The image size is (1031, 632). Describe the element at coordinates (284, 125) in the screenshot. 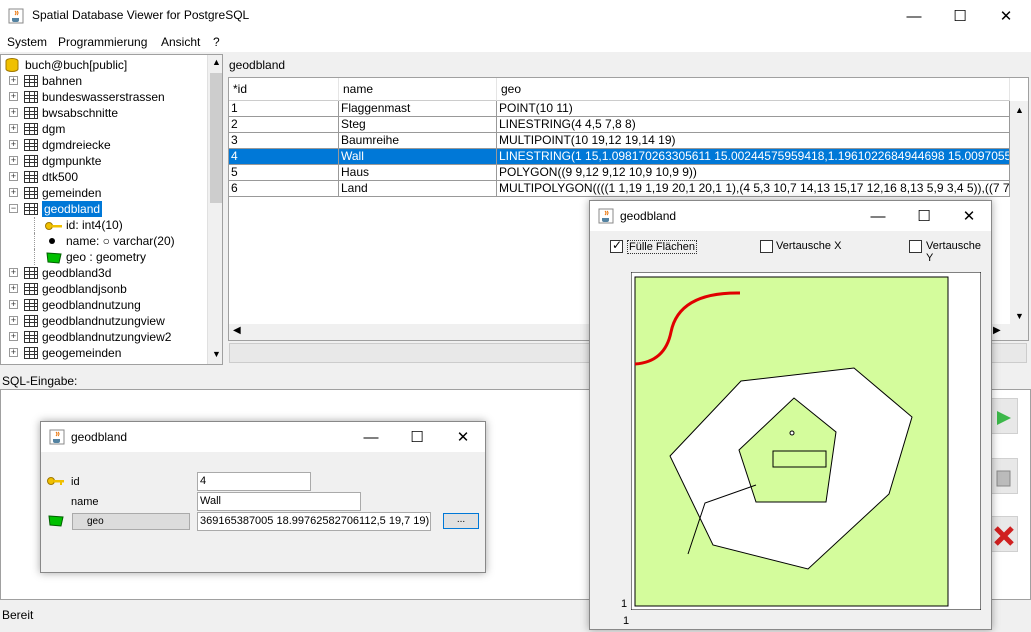

I see `table-cell: 2` at that location.